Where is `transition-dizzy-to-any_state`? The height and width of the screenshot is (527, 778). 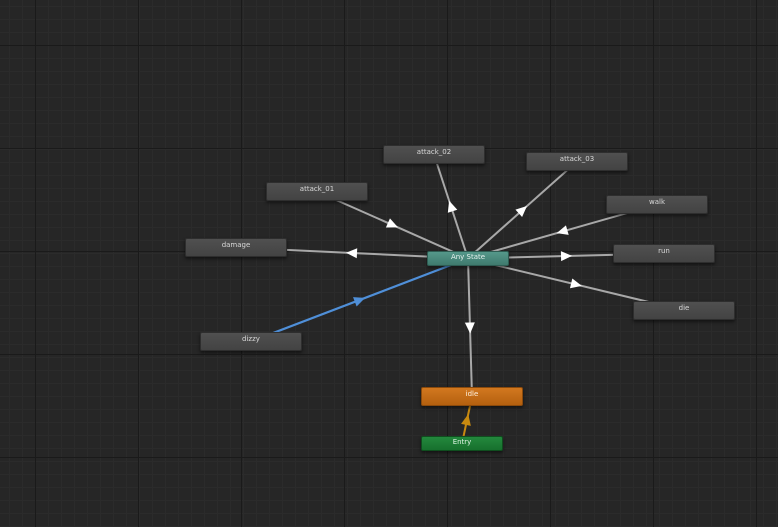
transition-dizzy-to-any_state is located at coordinates (359, 300).